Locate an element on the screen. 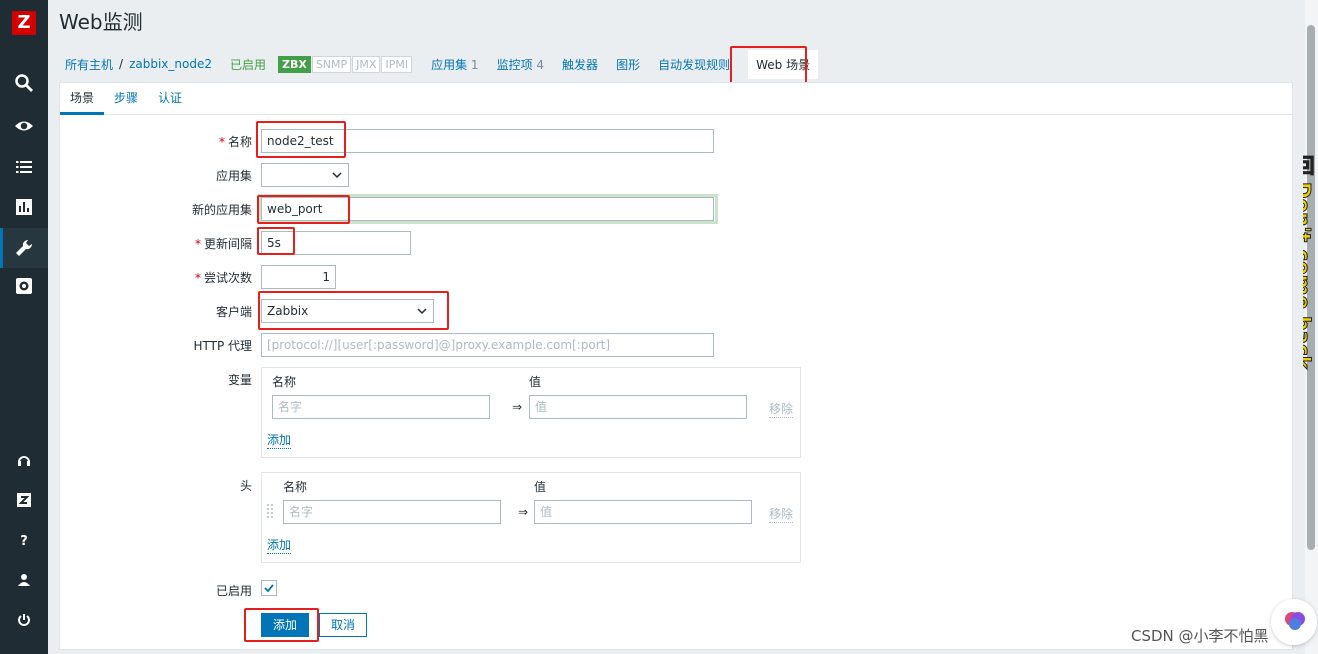  variables-label: 变量 is located at coordinates (239, 380).